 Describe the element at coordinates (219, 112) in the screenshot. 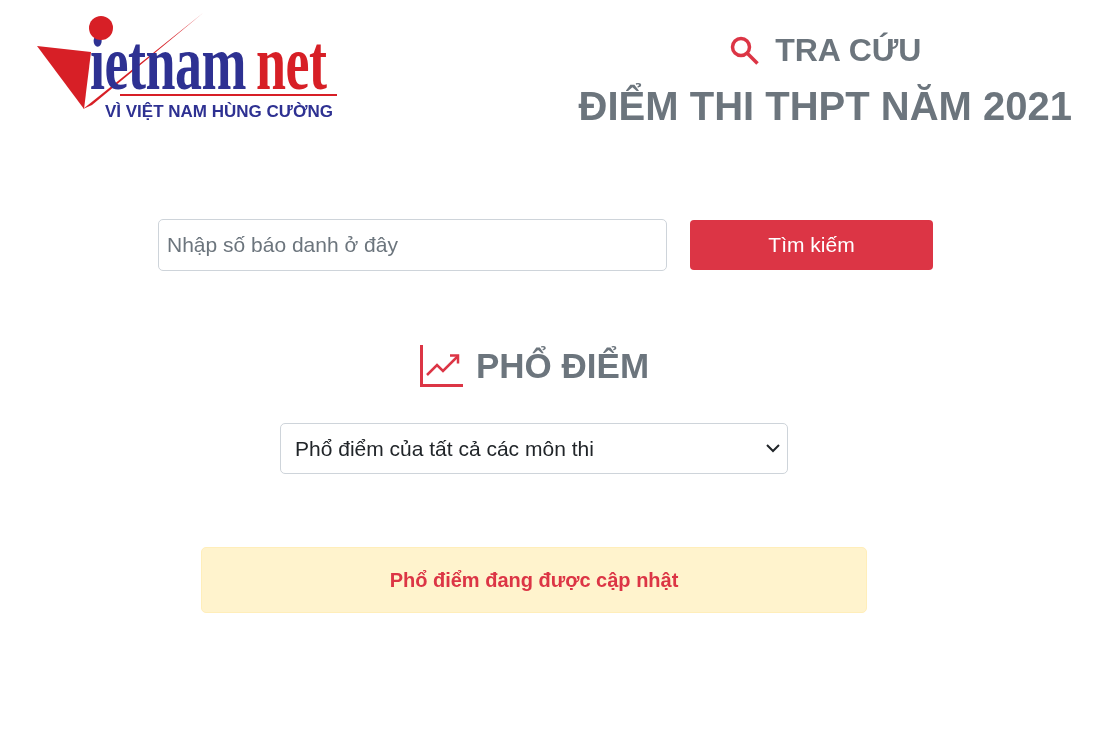

I see `logo-tagline: VÌ VIỆT NAM HÙNG CƯỜNG` at that location.